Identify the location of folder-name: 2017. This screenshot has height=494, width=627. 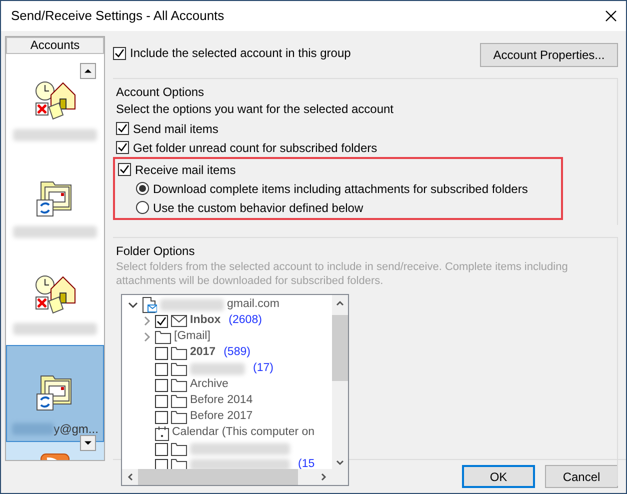
(203, 353).